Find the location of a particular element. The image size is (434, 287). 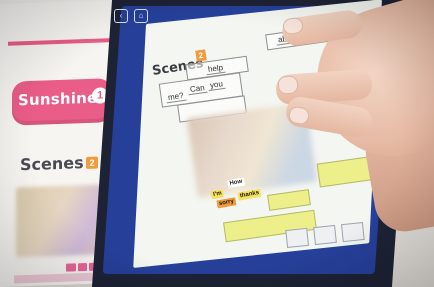

sticker: thanks is located at coordinates (249, 194).